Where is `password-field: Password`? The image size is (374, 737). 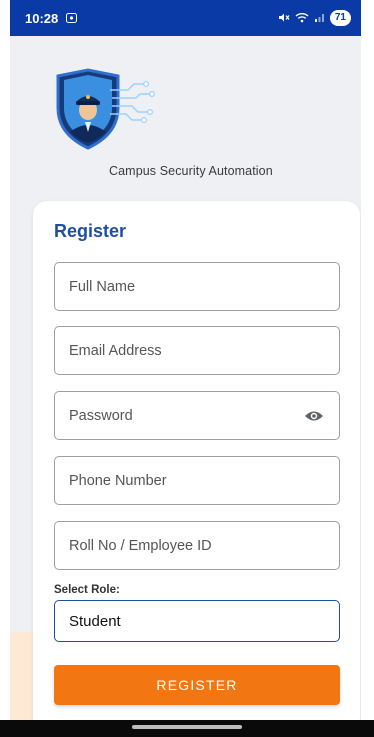 password-field: Password is located at coordinates (197, 415).